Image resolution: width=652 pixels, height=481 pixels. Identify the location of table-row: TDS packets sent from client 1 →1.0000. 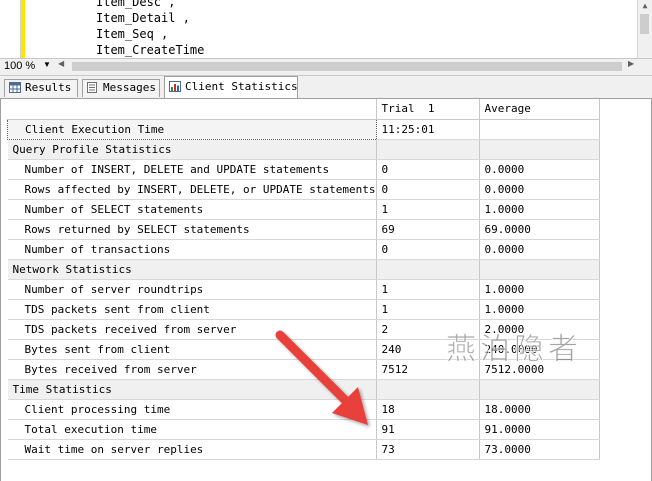
(303, 309).